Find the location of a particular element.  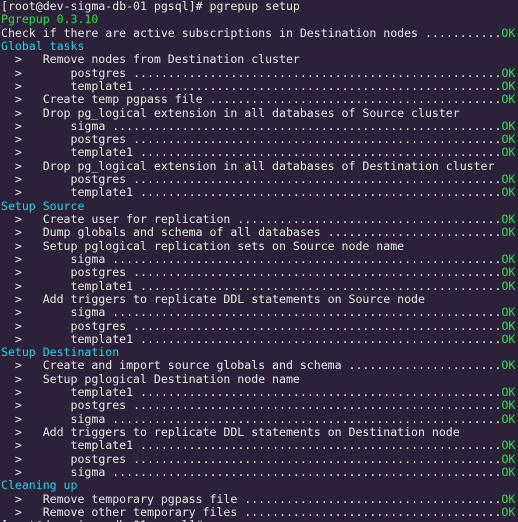

task-label: Setup pglogical Destination node name is located at coordinates (171, 378).